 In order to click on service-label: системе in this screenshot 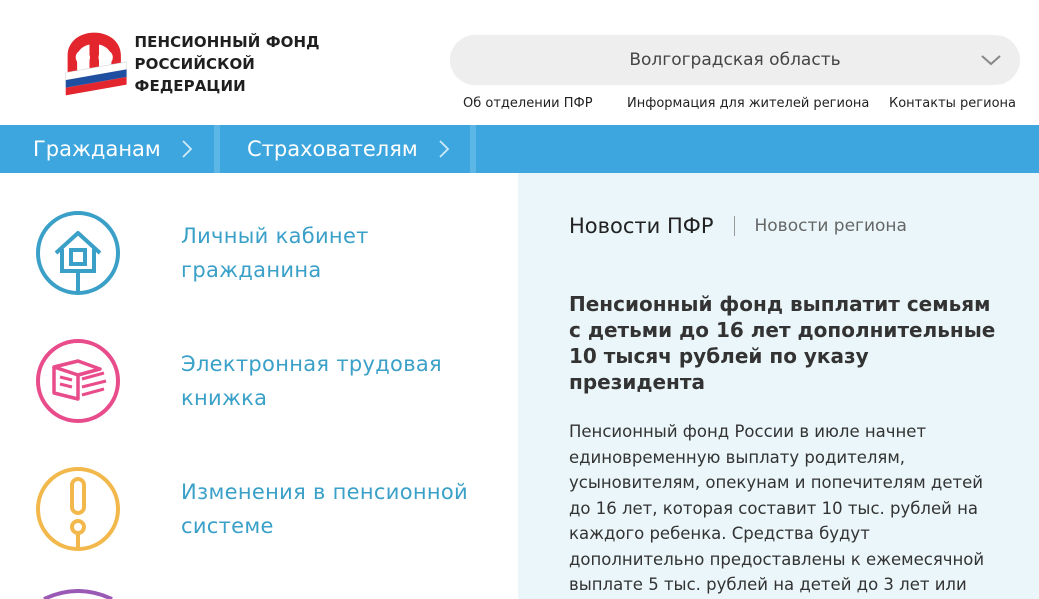, I will do `click(227, 526)`.